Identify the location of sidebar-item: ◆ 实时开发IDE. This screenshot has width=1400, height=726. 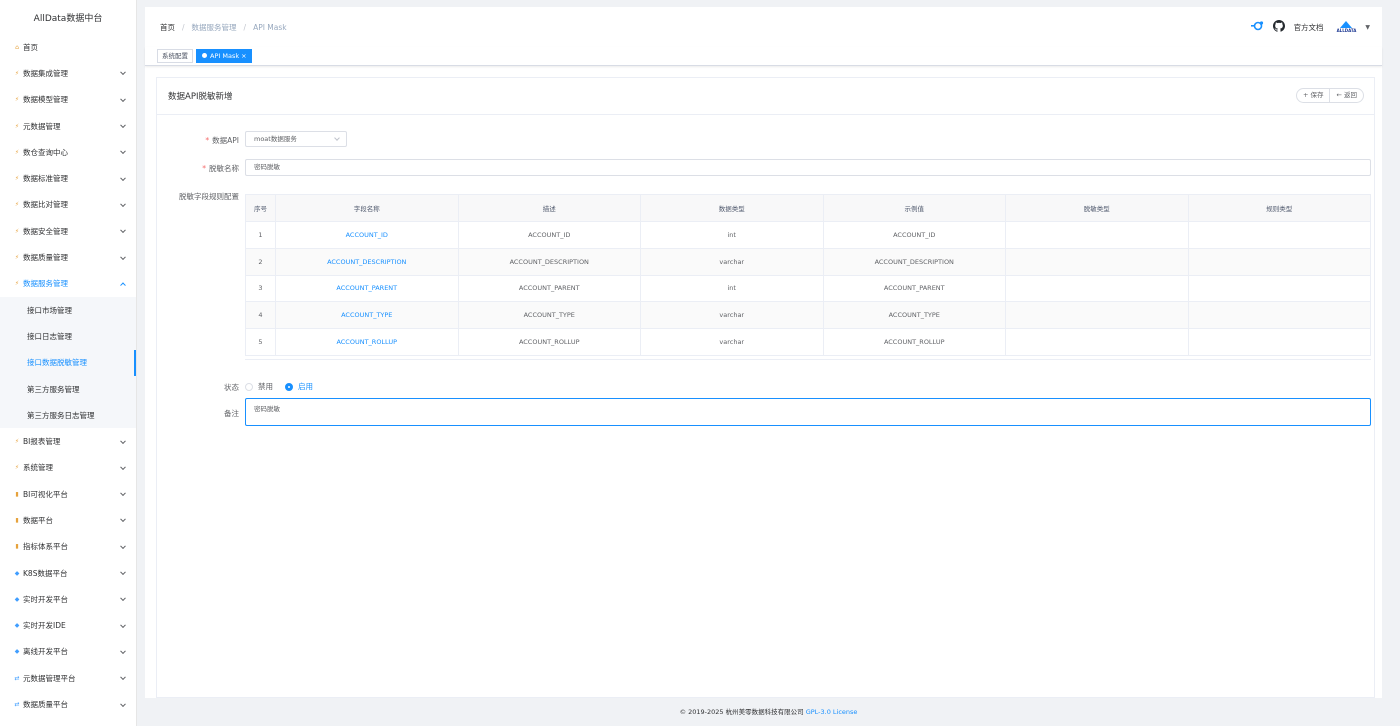
(68, 626).